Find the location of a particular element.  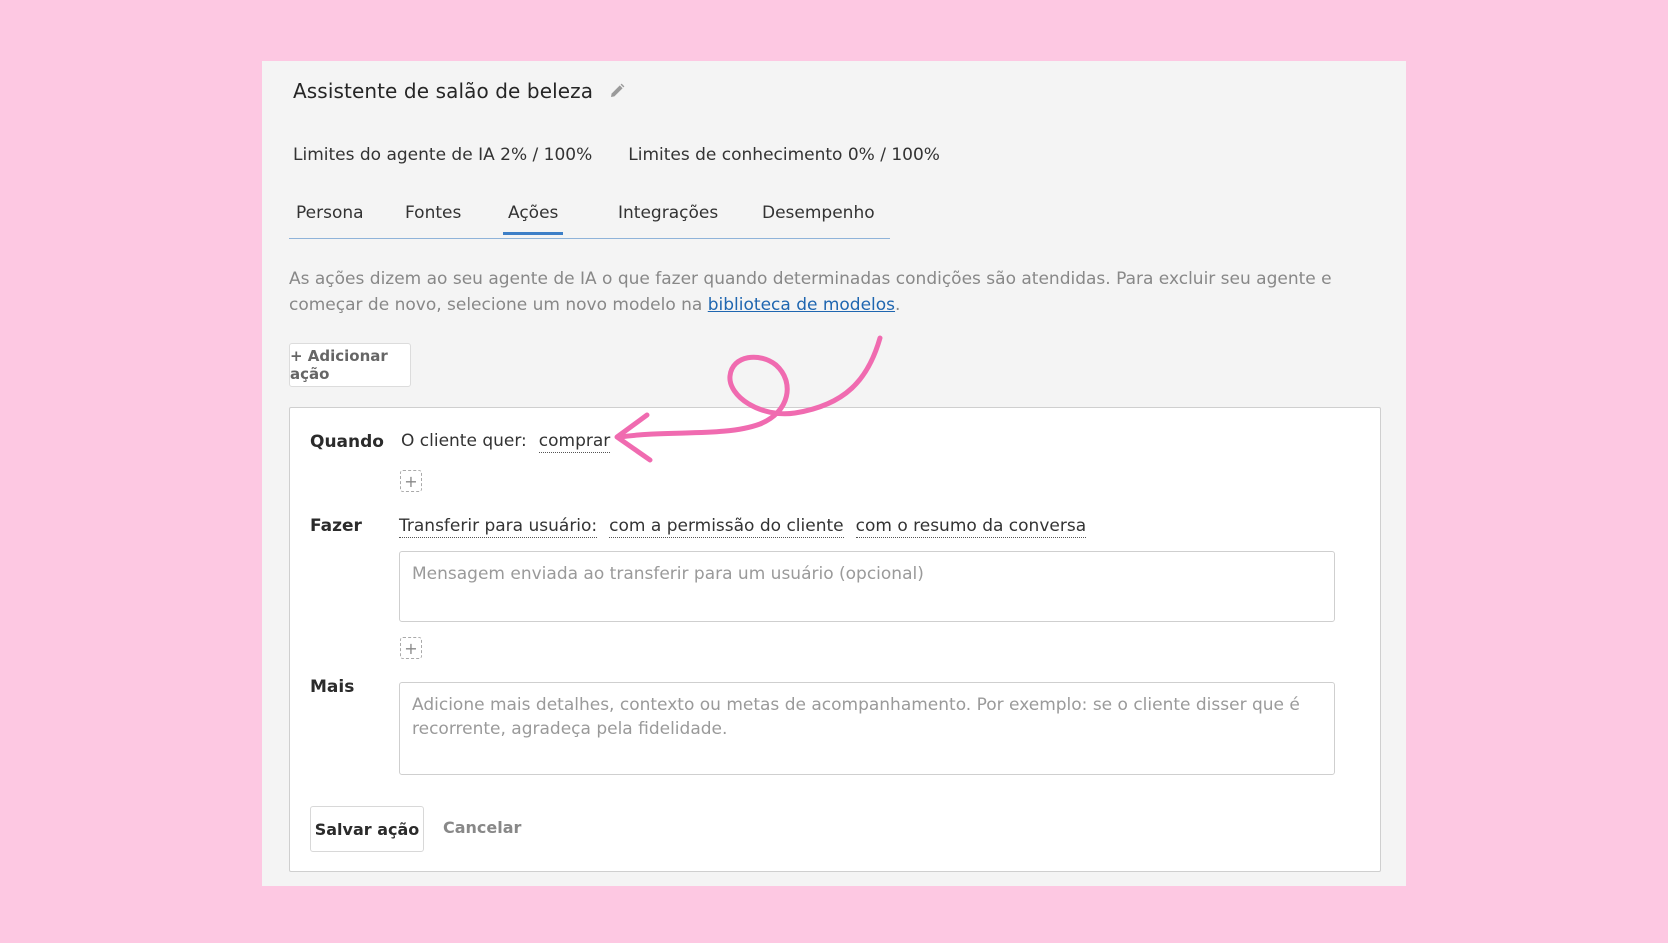

condition-prefix: O cliente quer: is located at coordinates (464, 441).